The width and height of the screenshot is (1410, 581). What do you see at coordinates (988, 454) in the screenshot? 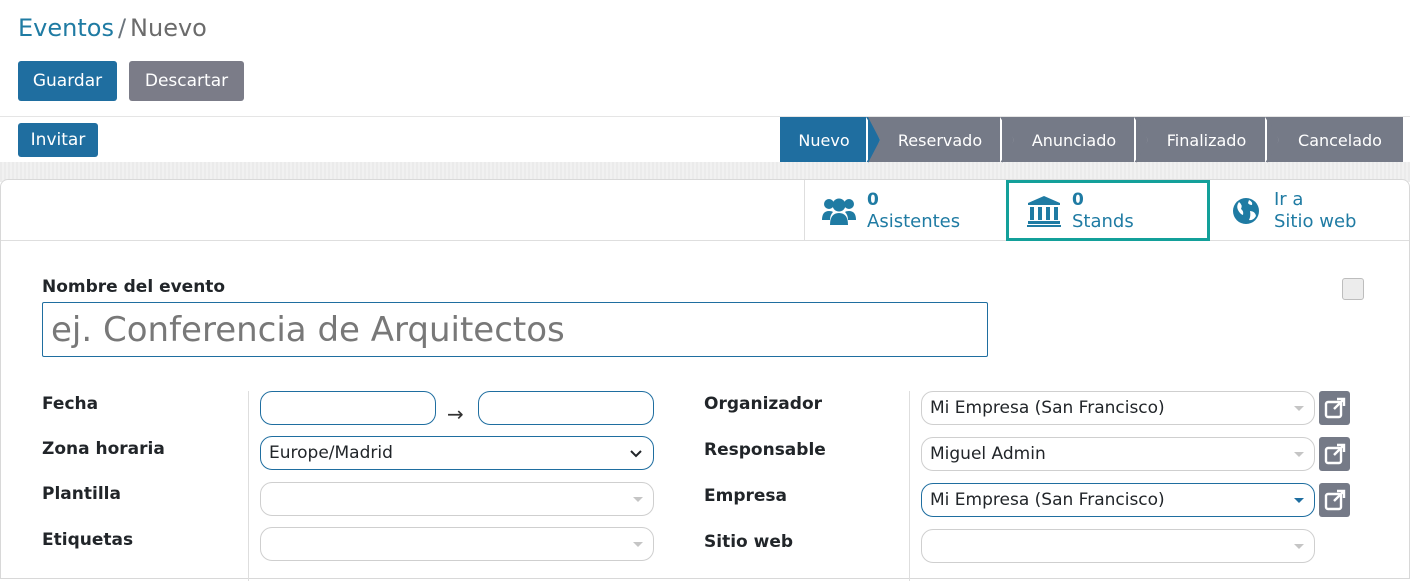
I see `responsible-value: Miguel Admin` at bounding box center [988, 454].